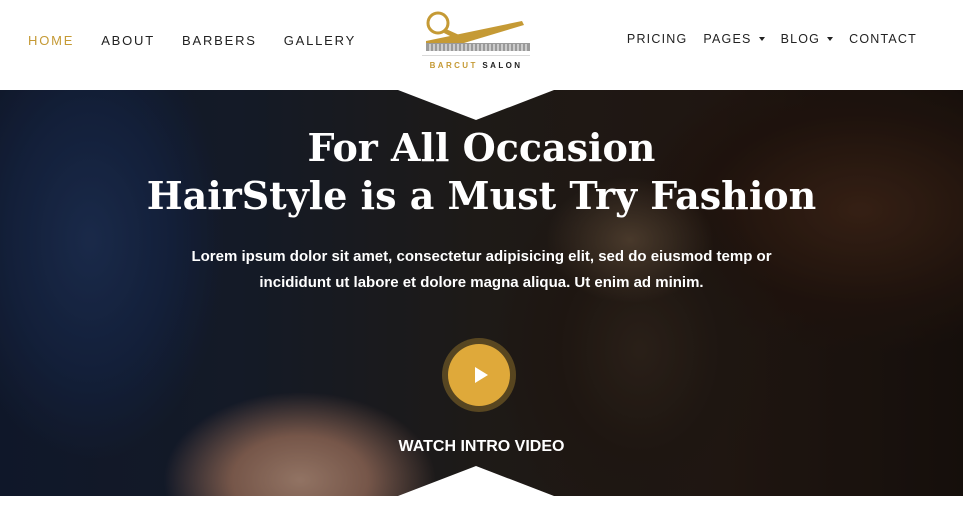  What do you see at coordinates (800, 39) in the screenshot?
I see `nav-blog-label: BLOG` at bounding box center [800, 39].